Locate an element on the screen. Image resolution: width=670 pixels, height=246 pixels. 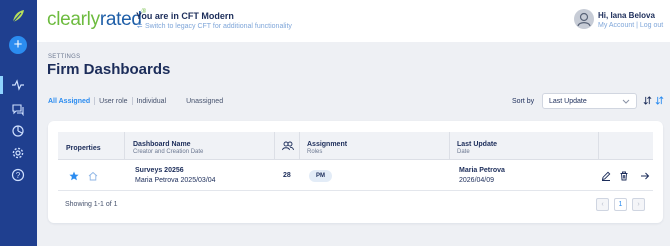
logo-leaf-icon is located at coordinates (18, 16).